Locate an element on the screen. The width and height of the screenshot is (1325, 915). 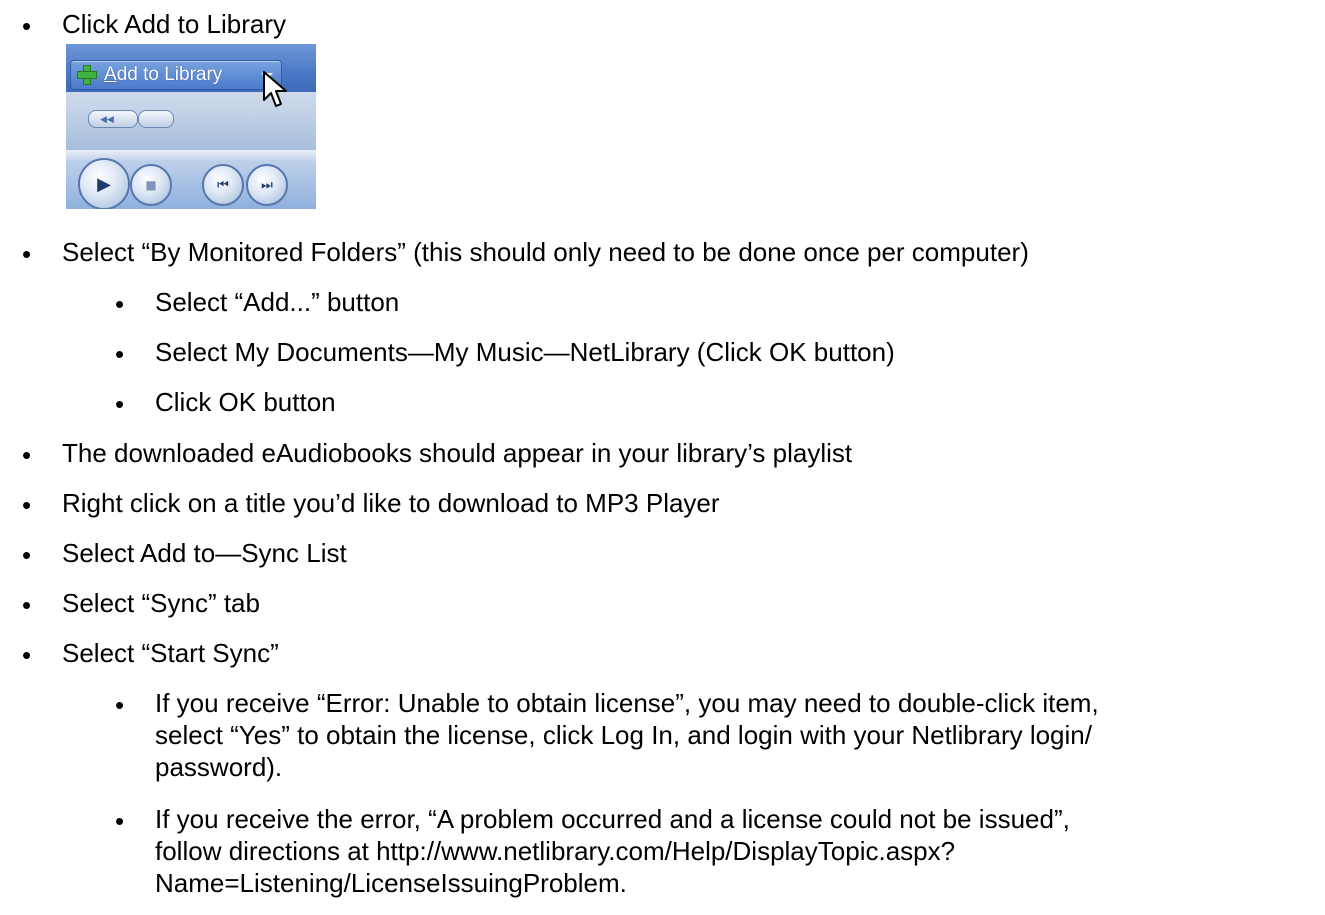
play-button: ▶ is located at coordinates (104, 183).